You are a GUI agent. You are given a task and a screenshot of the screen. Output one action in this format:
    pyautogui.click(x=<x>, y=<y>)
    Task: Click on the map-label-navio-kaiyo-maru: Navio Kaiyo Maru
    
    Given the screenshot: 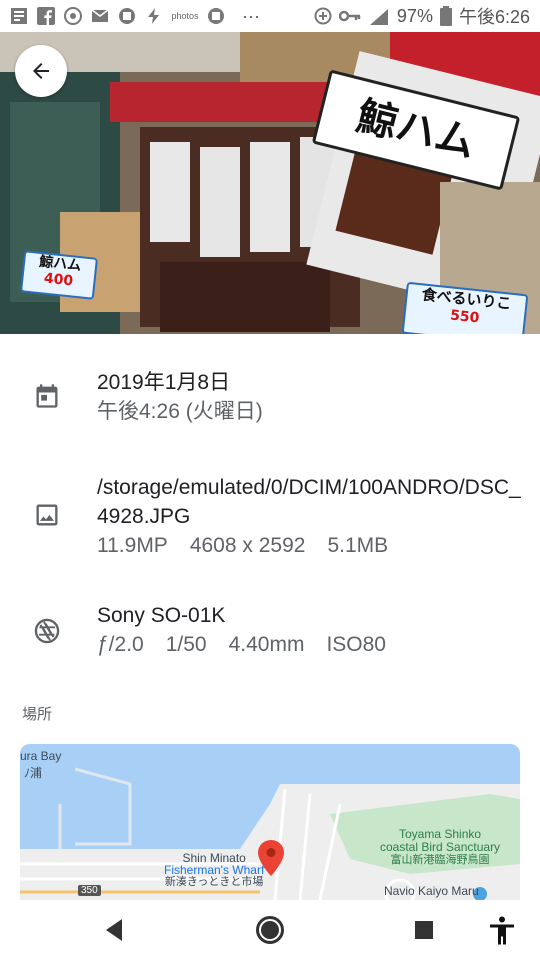 What is the action you would take?
    pyautogui.click(x=431, y=891)
    